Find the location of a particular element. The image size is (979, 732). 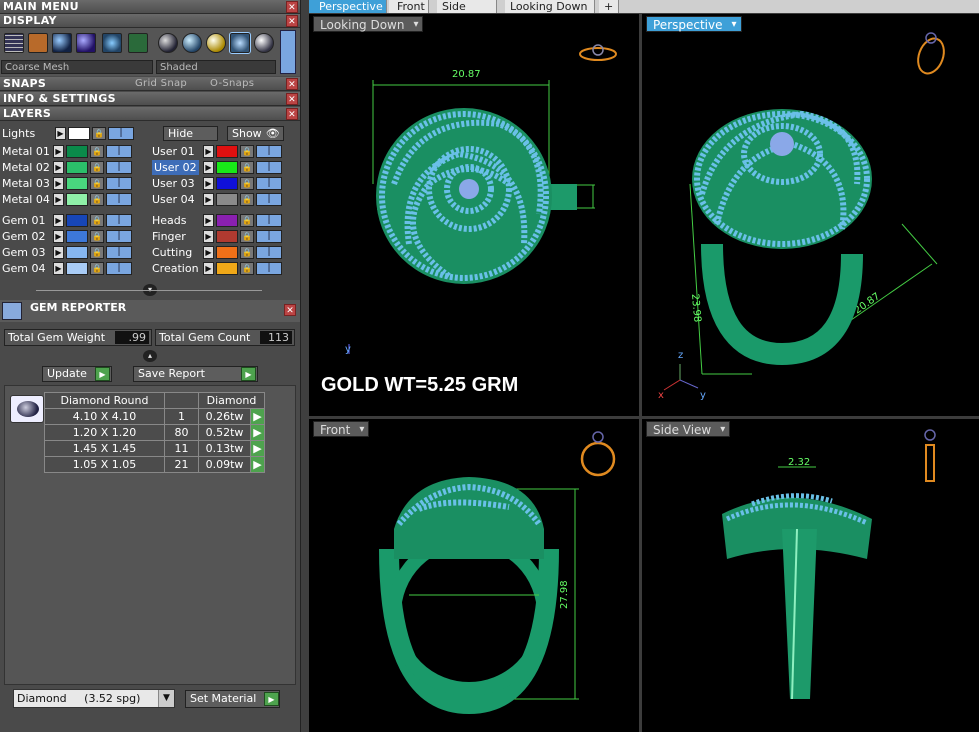

layer-row-metal-01: Metal 01 ▶ 🔒 | is located at coordinates (70, 151).